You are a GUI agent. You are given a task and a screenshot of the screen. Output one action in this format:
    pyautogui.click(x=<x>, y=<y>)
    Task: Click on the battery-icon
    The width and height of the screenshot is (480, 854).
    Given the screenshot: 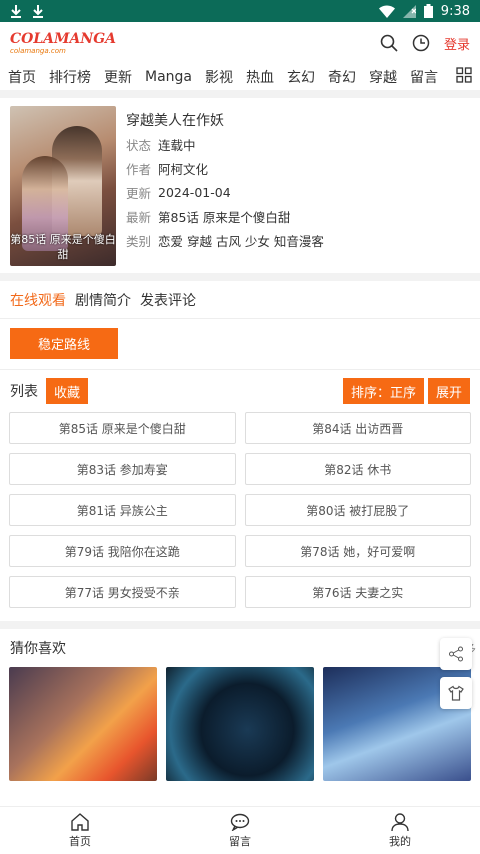 What is the action you would take?
    pyautogui.click(x=428, y=11)
    